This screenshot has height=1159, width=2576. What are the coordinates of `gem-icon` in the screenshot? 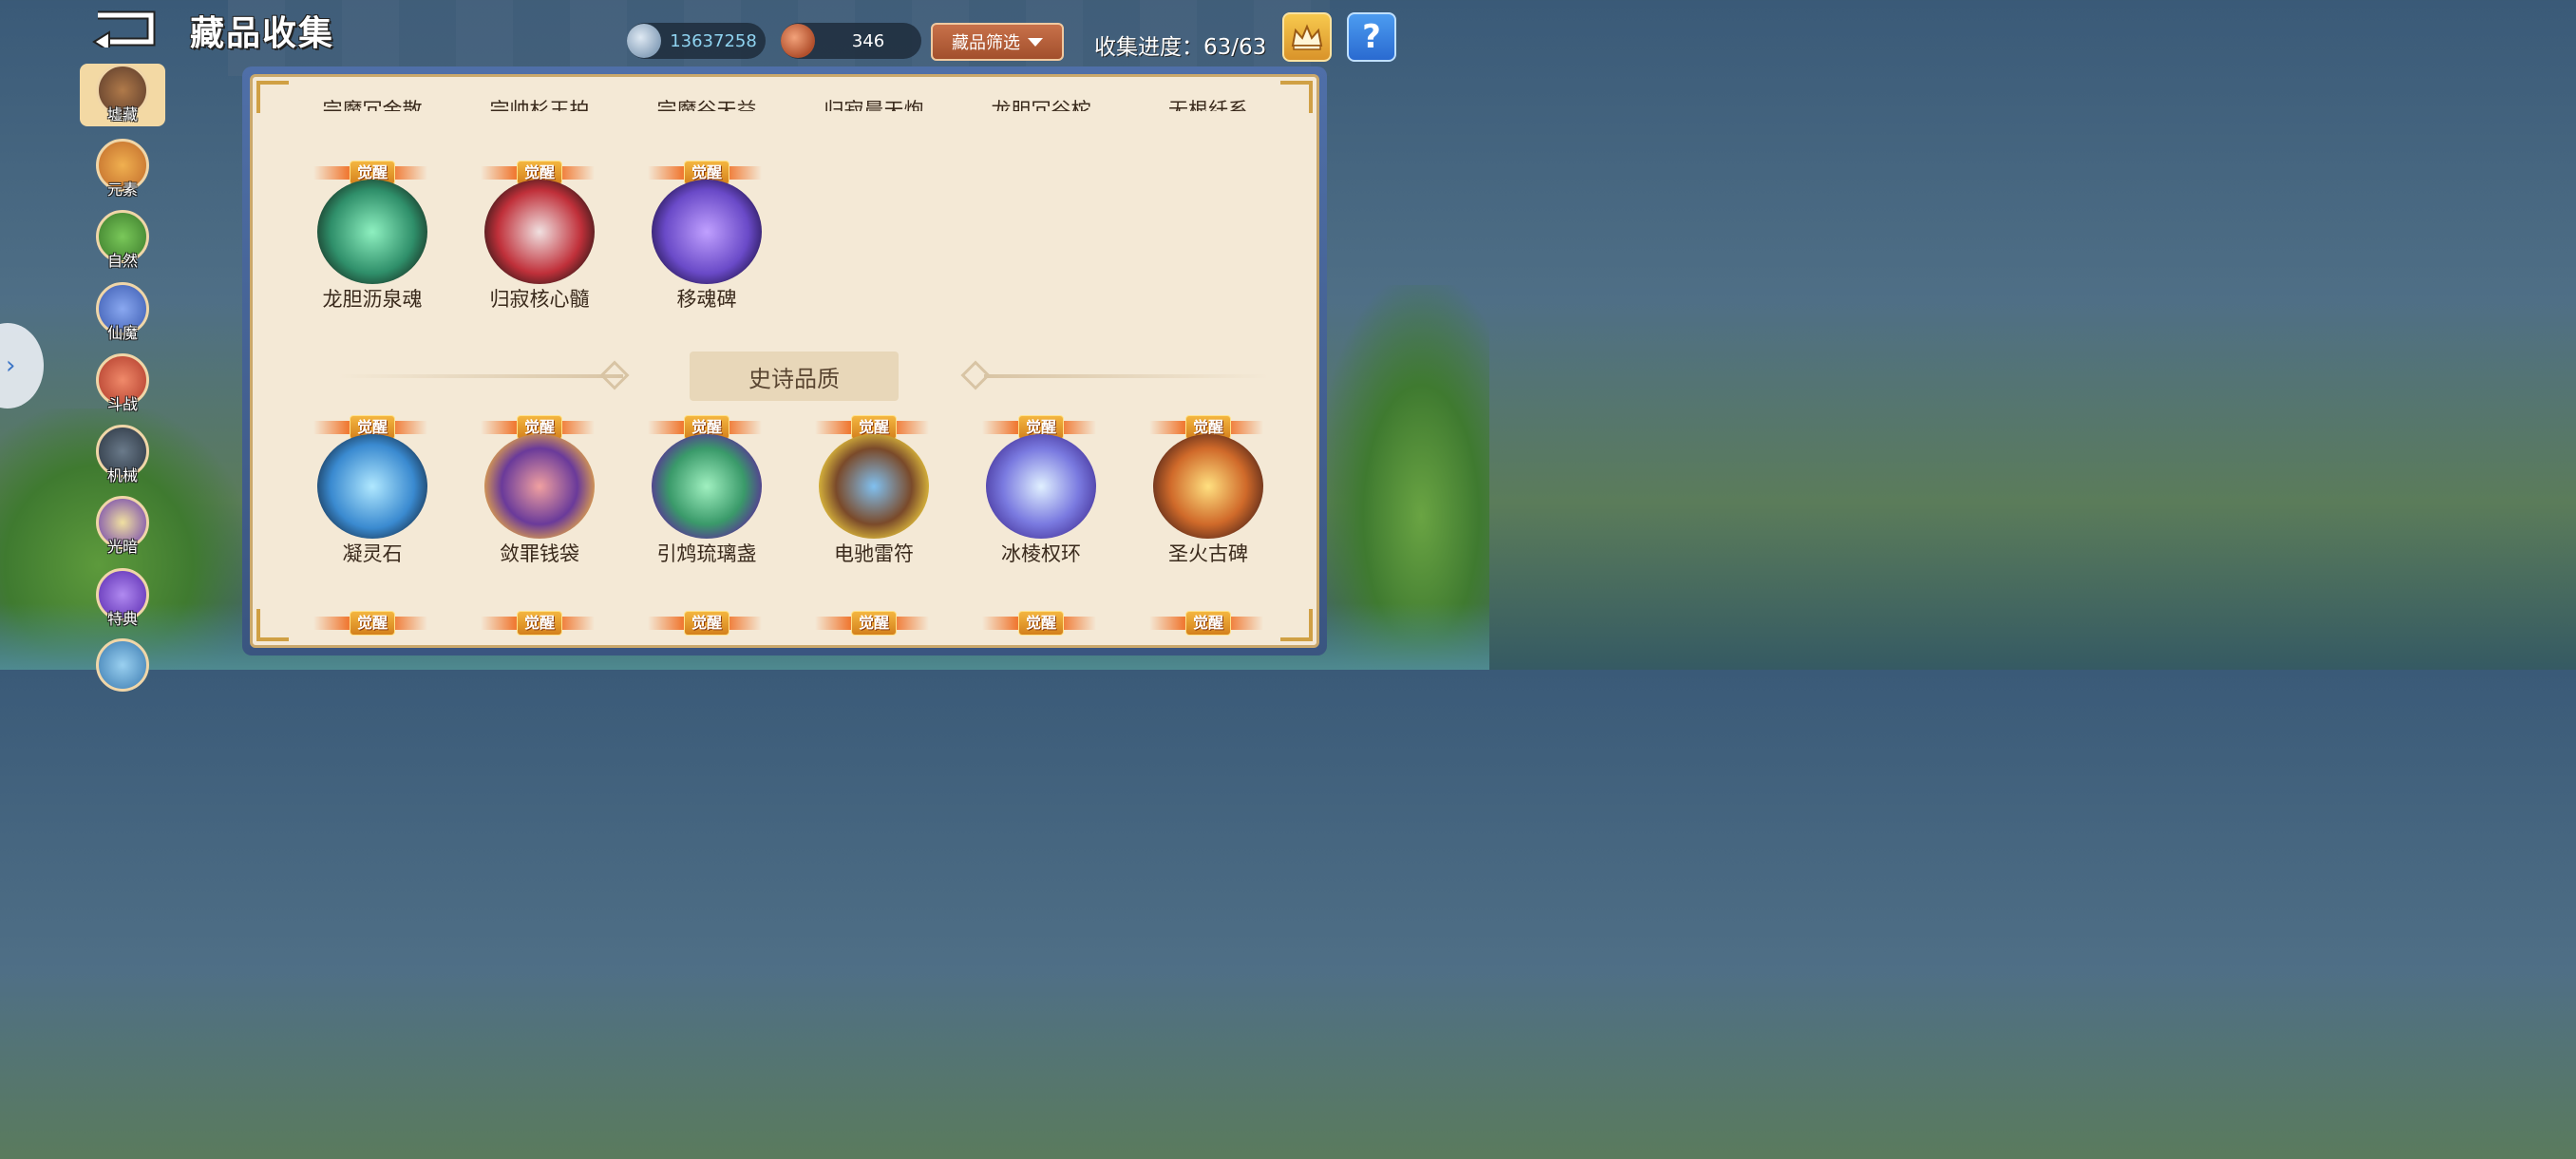 It's located at (798, 41).